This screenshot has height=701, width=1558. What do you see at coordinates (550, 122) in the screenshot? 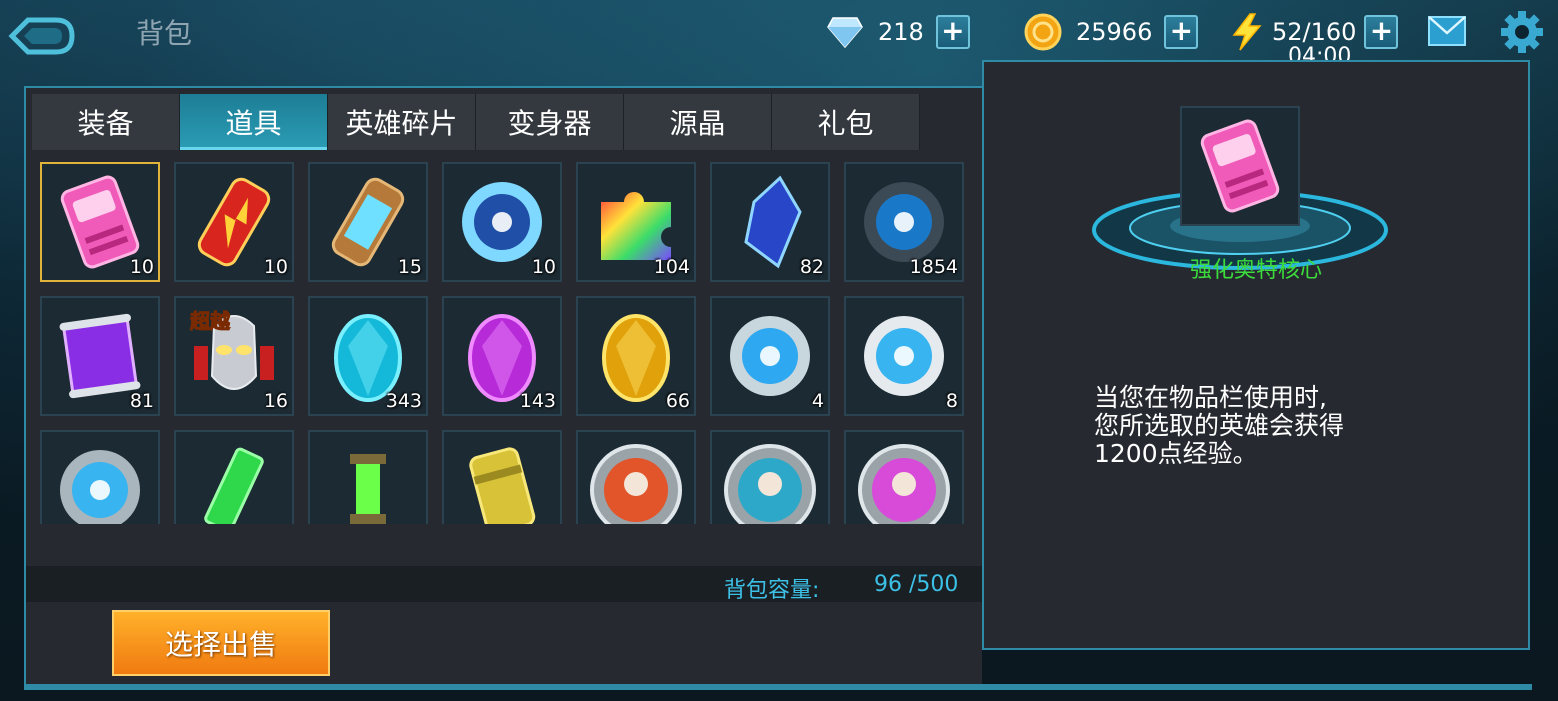
I see `tab-3: 变身器` at bounding box center [550, 122].